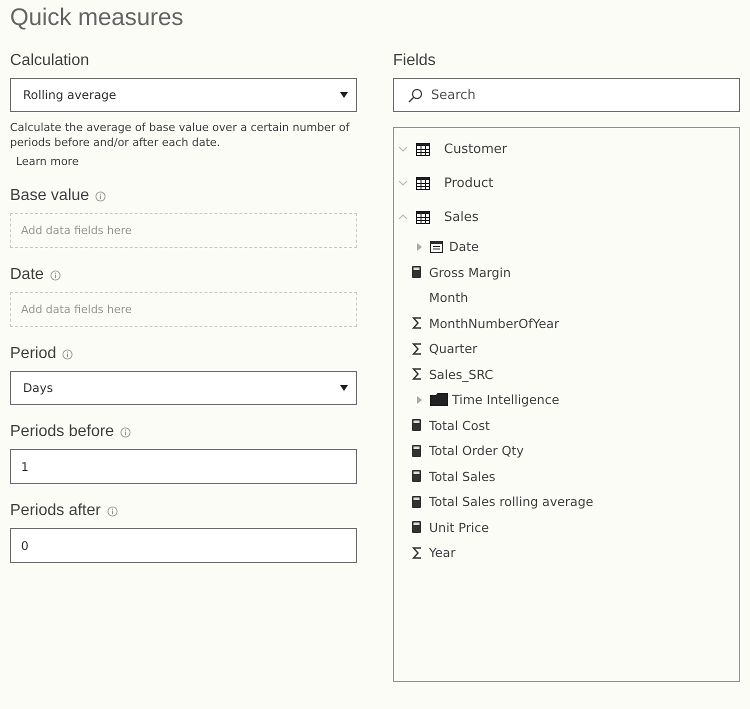 The image size is (750, 709). I want to click on calendar-icon, so click(436, 246).